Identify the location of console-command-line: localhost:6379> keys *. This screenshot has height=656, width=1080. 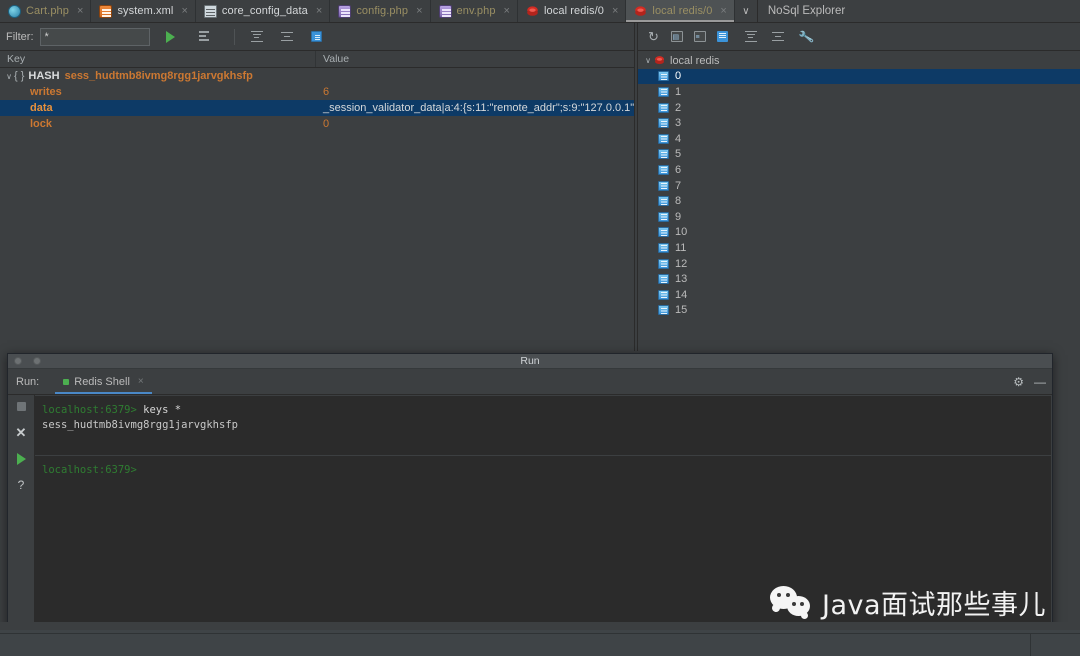
(543, 410).